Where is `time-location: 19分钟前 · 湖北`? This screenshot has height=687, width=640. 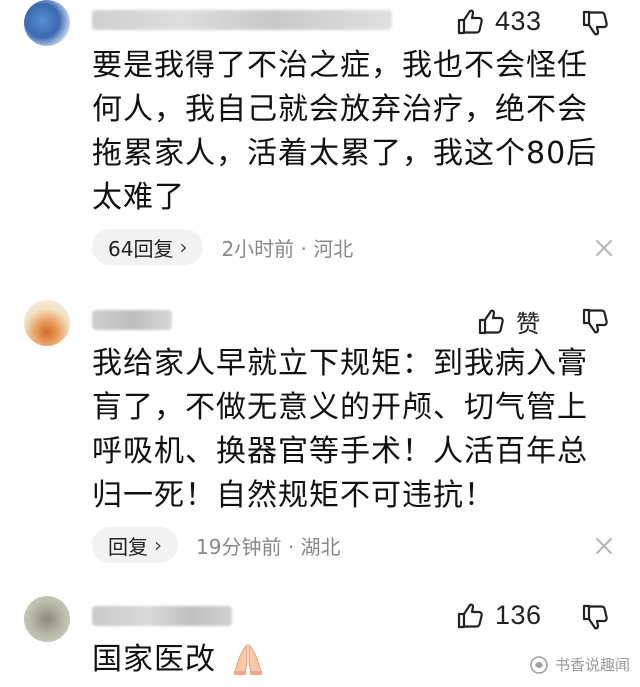 time-location: 19分钟前 · 湖北 is located at coordinates (268, 546).